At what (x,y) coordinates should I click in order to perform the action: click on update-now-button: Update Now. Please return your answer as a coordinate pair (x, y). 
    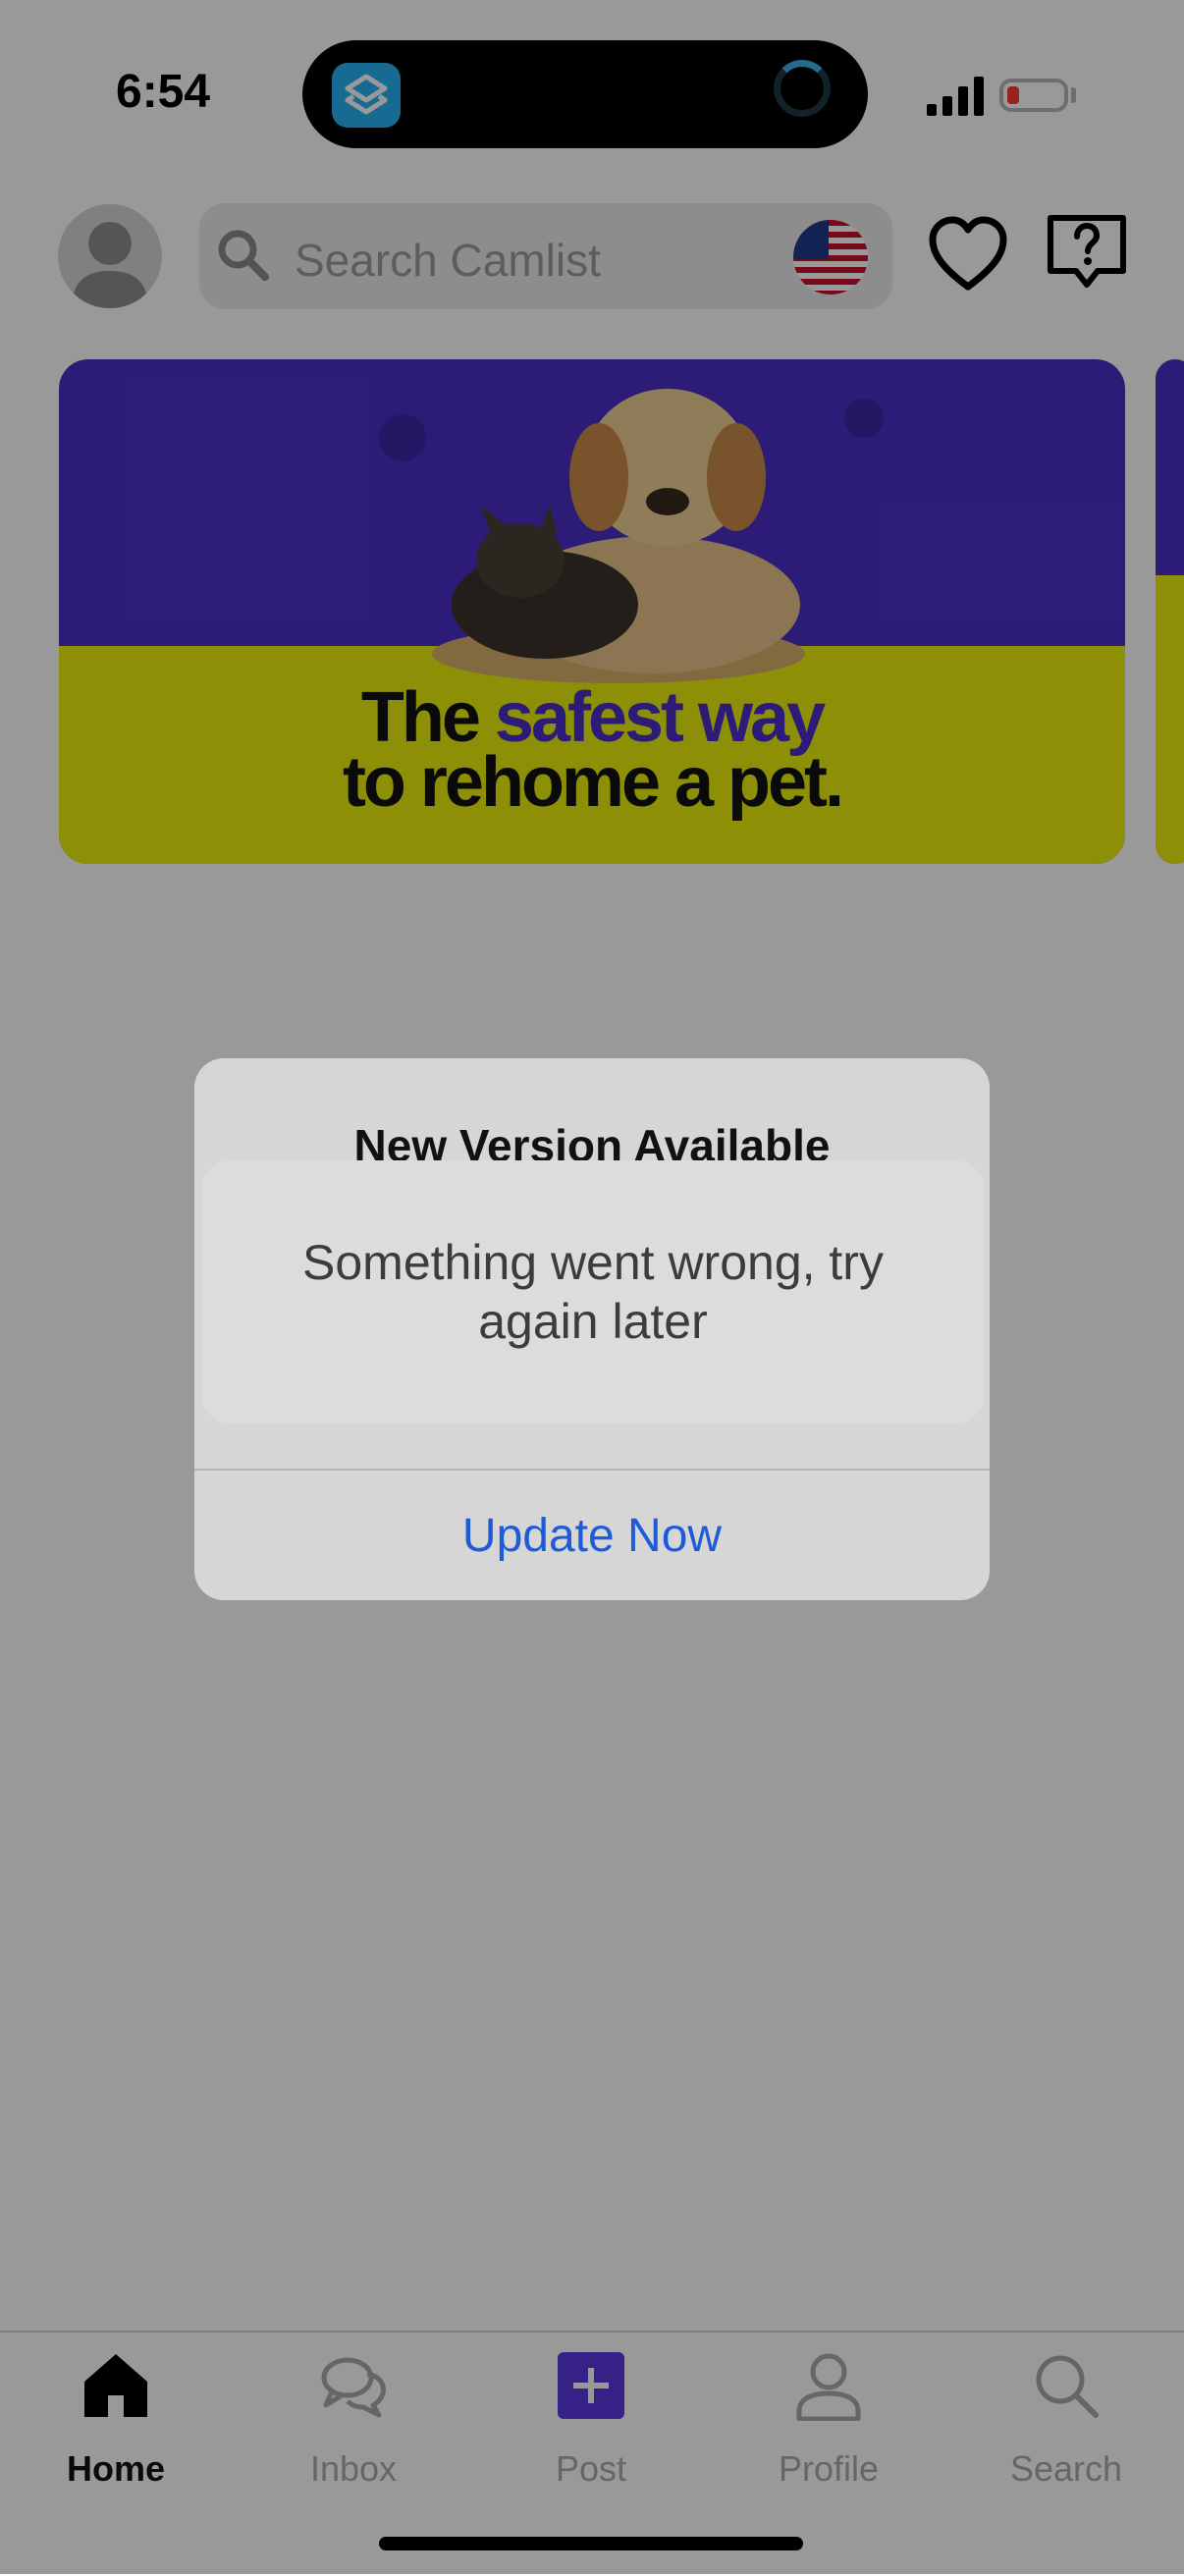
    Looking at the image, I should click on (592, 1535).